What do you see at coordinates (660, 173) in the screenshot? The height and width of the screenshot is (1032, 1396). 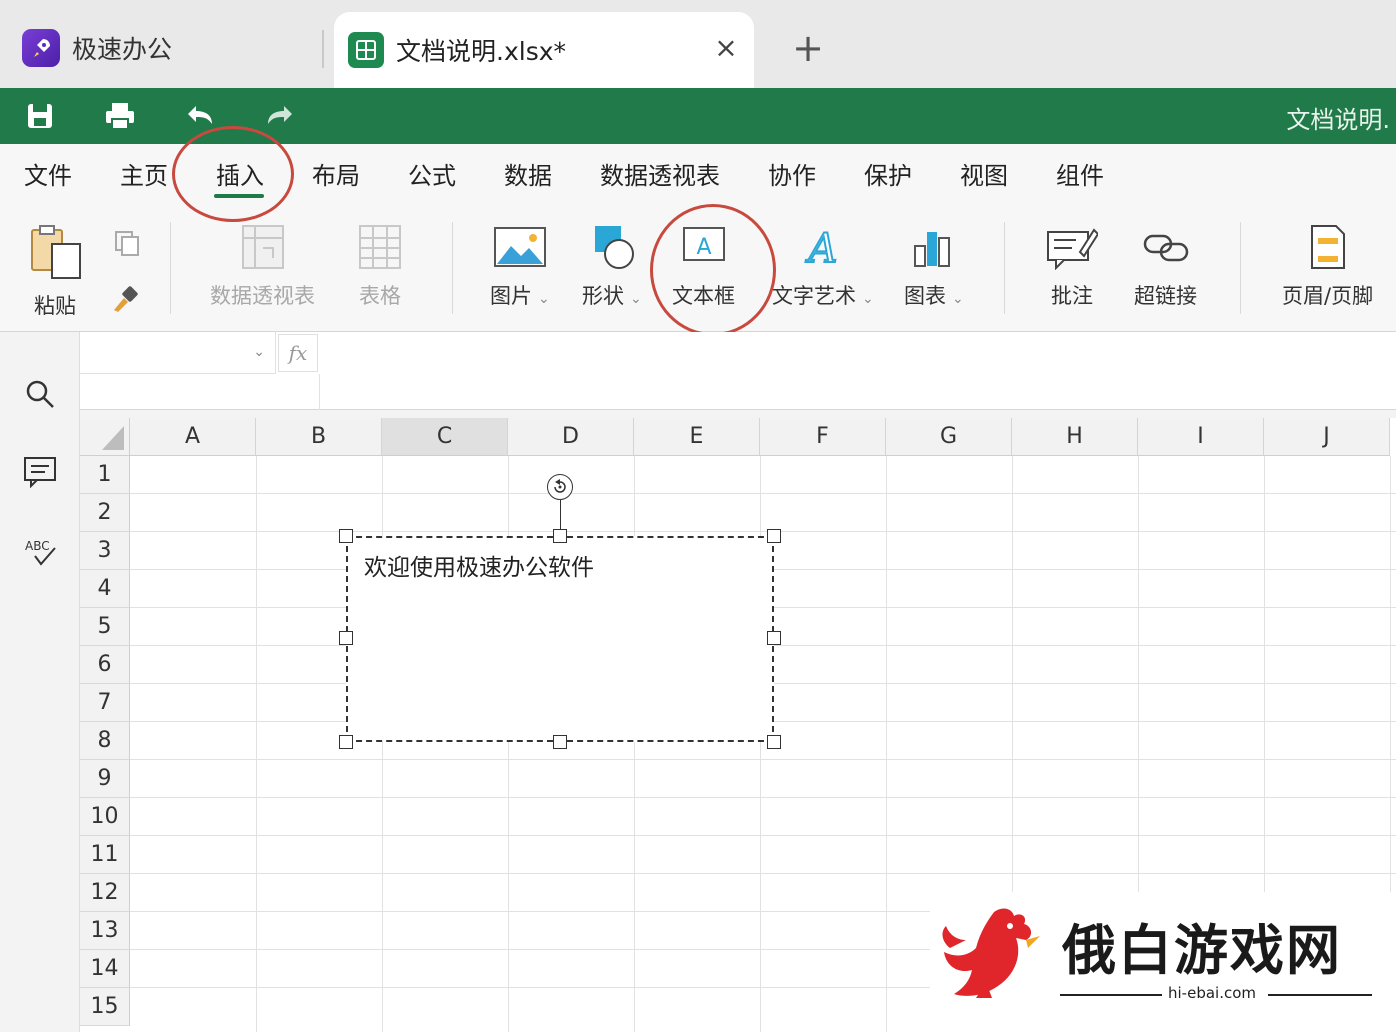 I see `menu-pivot-table: 数据透视表` at bounding box center [660, 173].